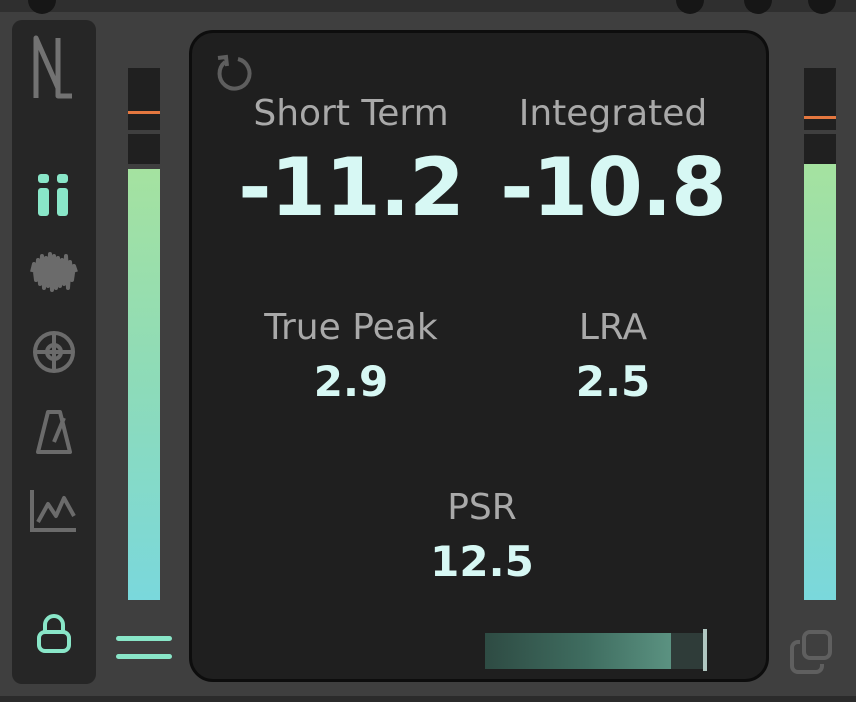 This screenshot has height=702, width=856. I want to click on target-icon, so click(54, 352).